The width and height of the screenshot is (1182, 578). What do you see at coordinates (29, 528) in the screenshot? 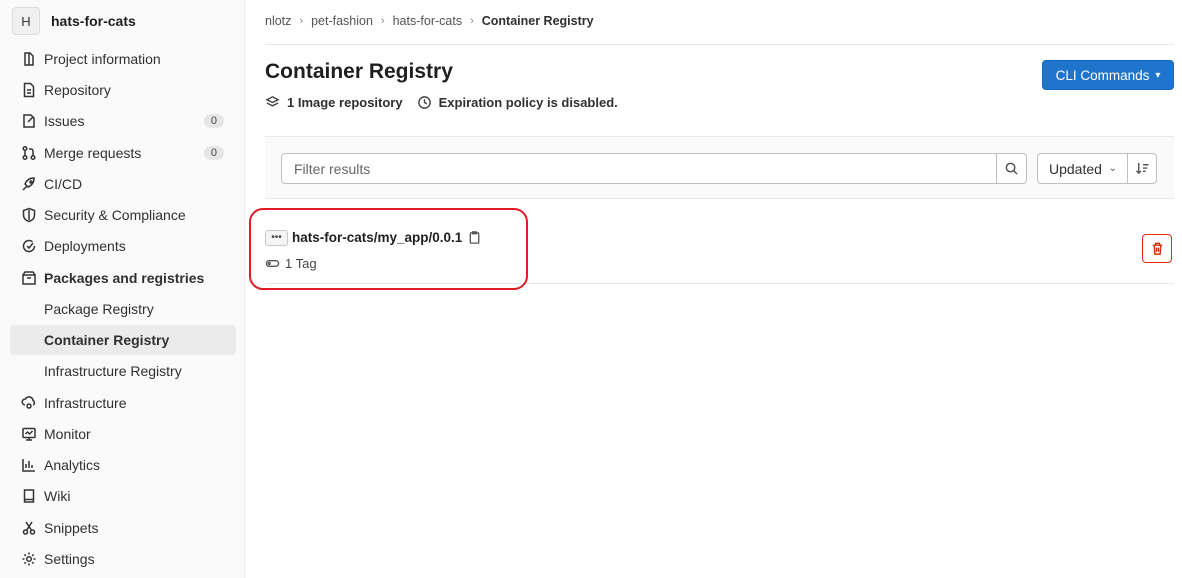
I see `scissors-icon` at bounding box center [29, 528].